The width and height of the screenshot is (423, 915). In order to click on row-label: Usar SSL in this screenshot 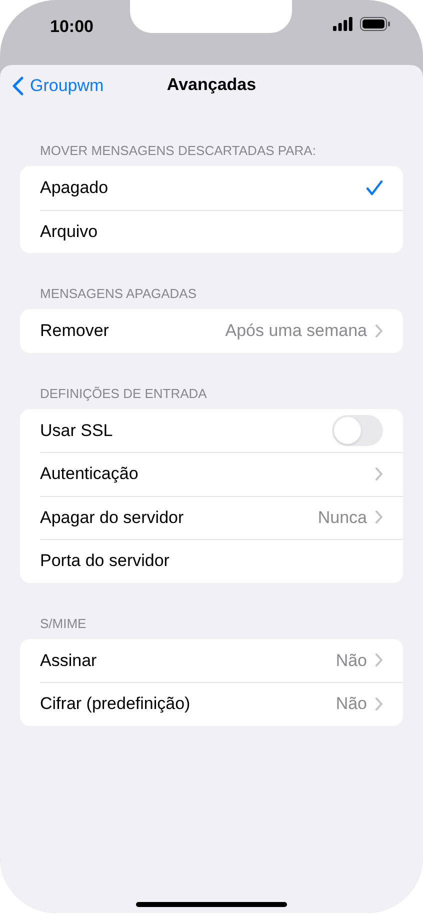, I will do `click(77, 431)`.